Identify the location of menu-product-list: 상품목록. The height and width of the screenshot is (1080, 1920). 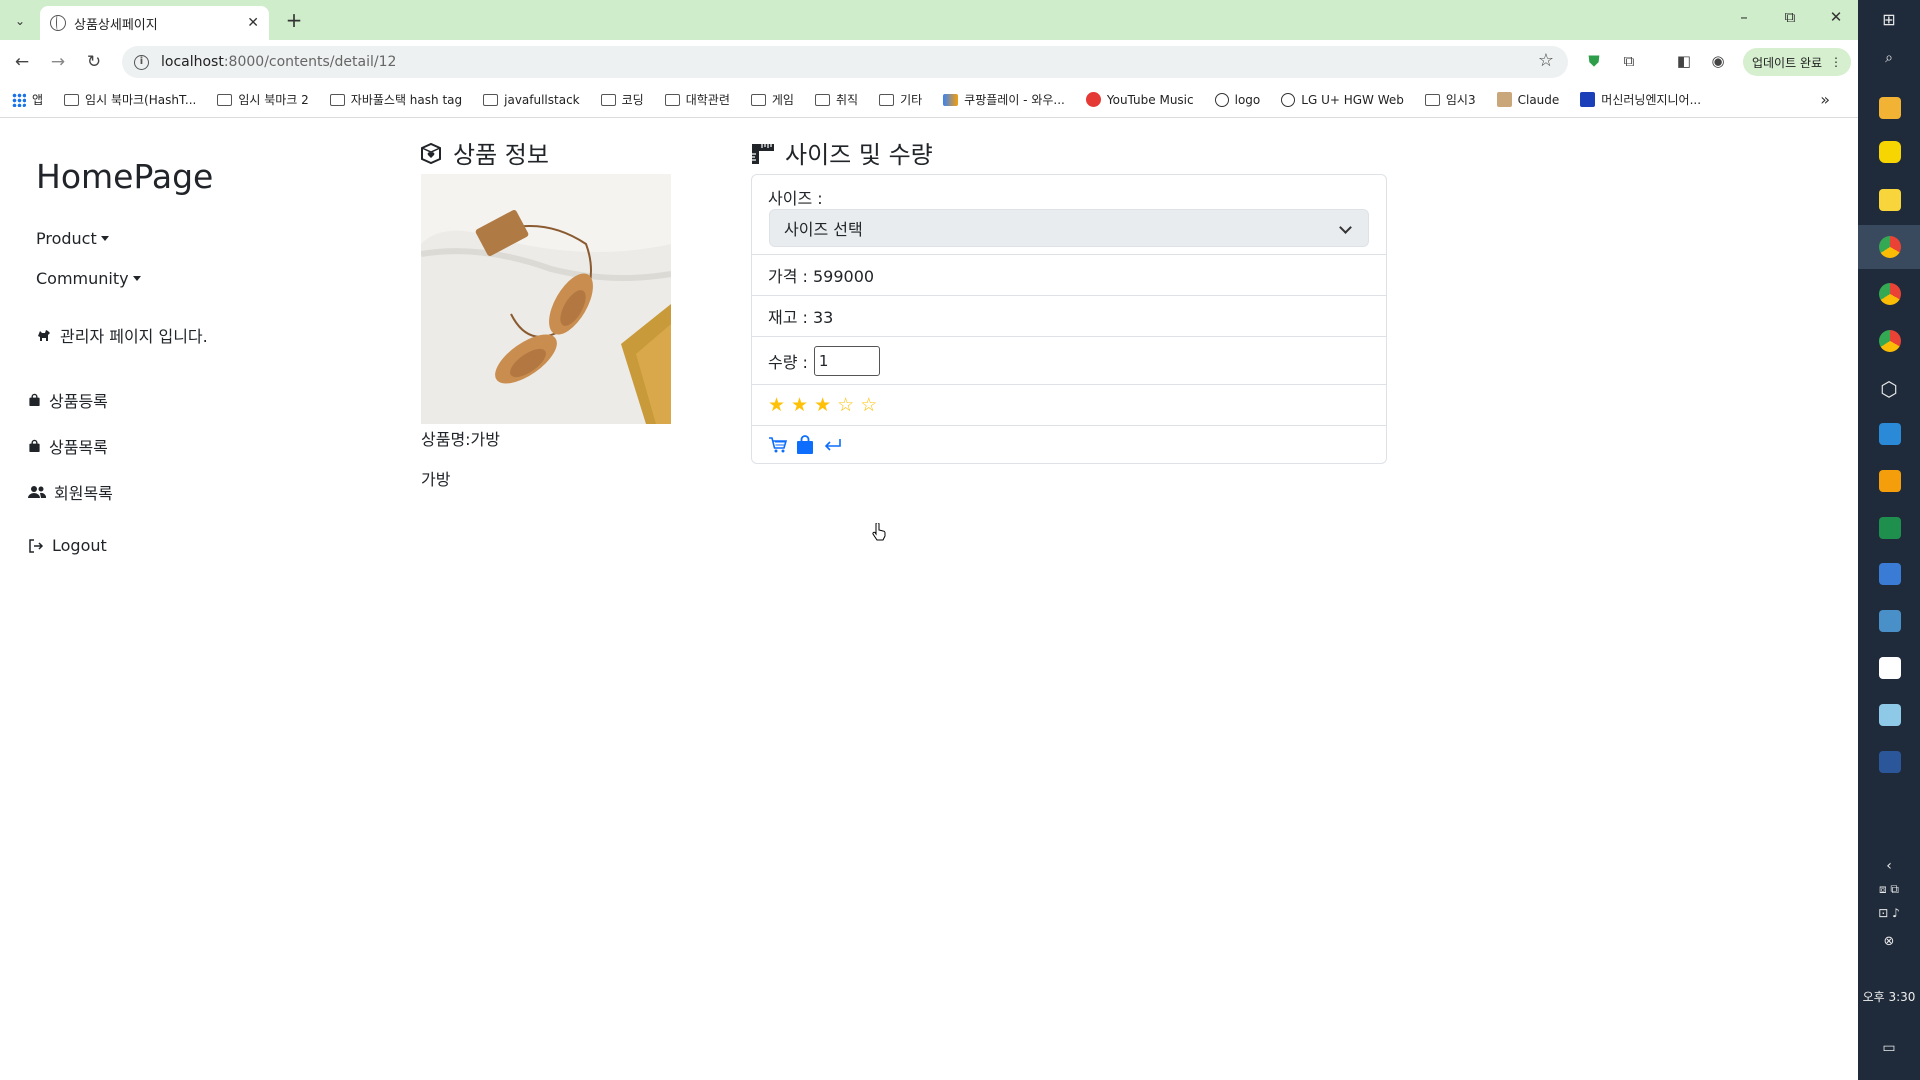
(68, 446).